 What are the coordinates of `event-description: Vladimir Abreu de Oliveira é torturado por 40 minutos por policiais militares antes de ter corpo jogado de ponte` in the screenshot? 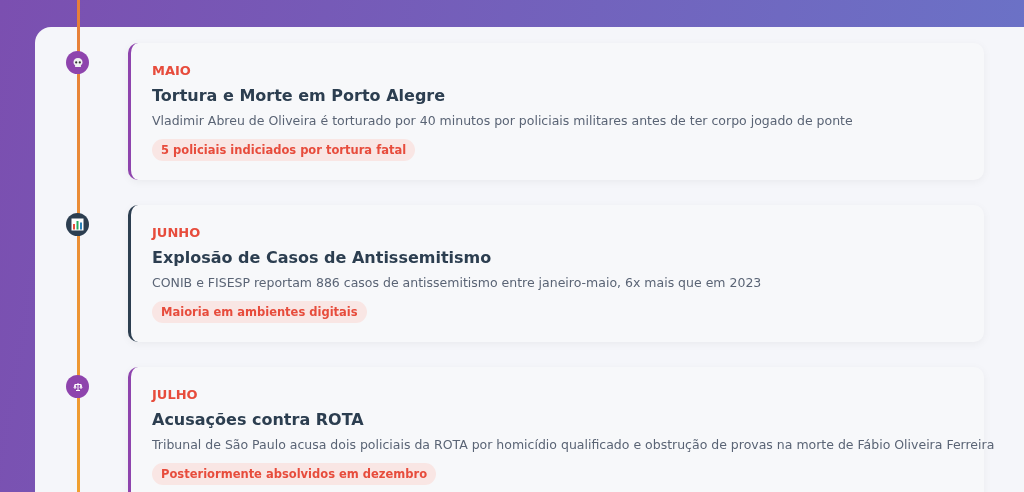 It's located at (502, 121).